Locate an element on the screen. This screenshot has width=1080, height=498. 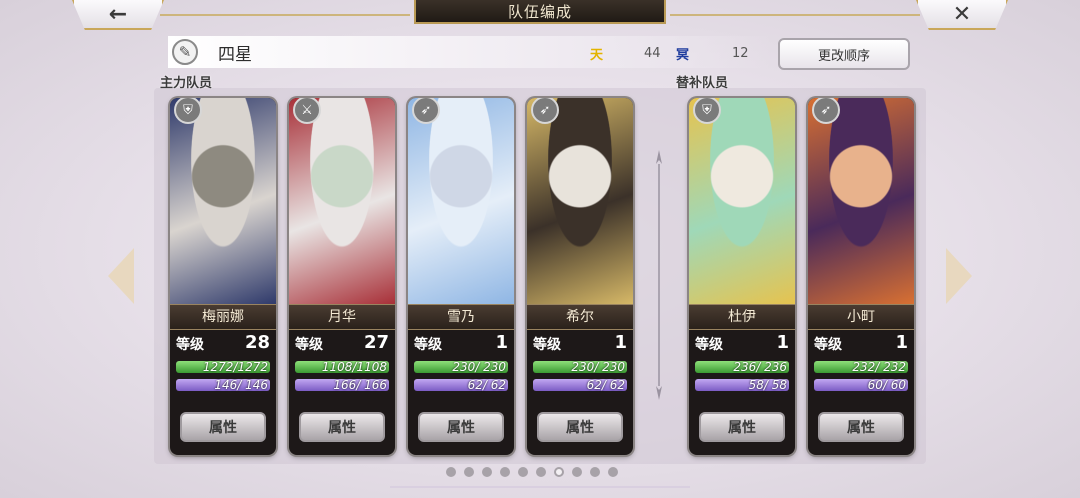
mp-bar: 146/ 146 is located at coordinates (223, 385).